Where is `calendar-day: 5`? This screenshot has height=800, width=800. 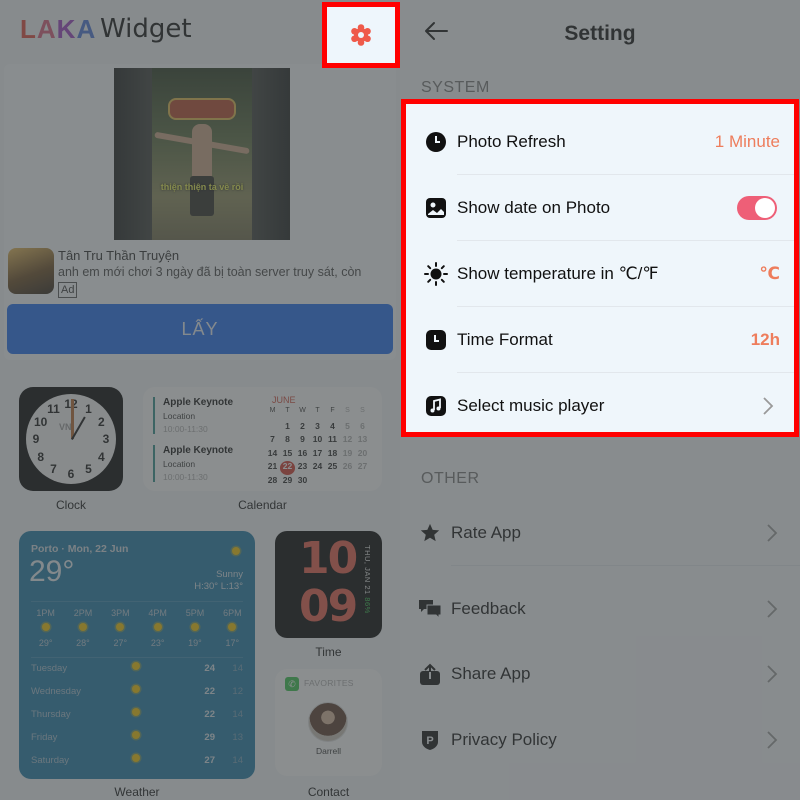 calendar-day: 5 is located at coordinates (347, 425).